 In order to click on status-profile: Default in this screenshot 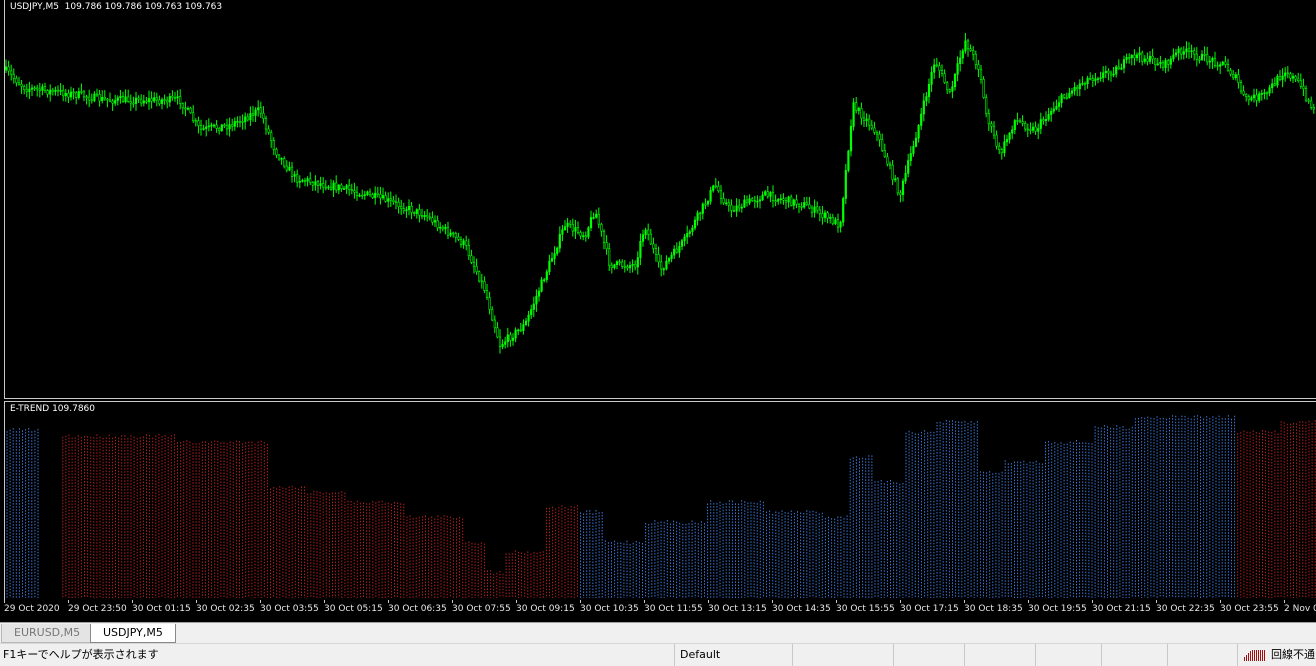, I will do `click(733, 655)`.